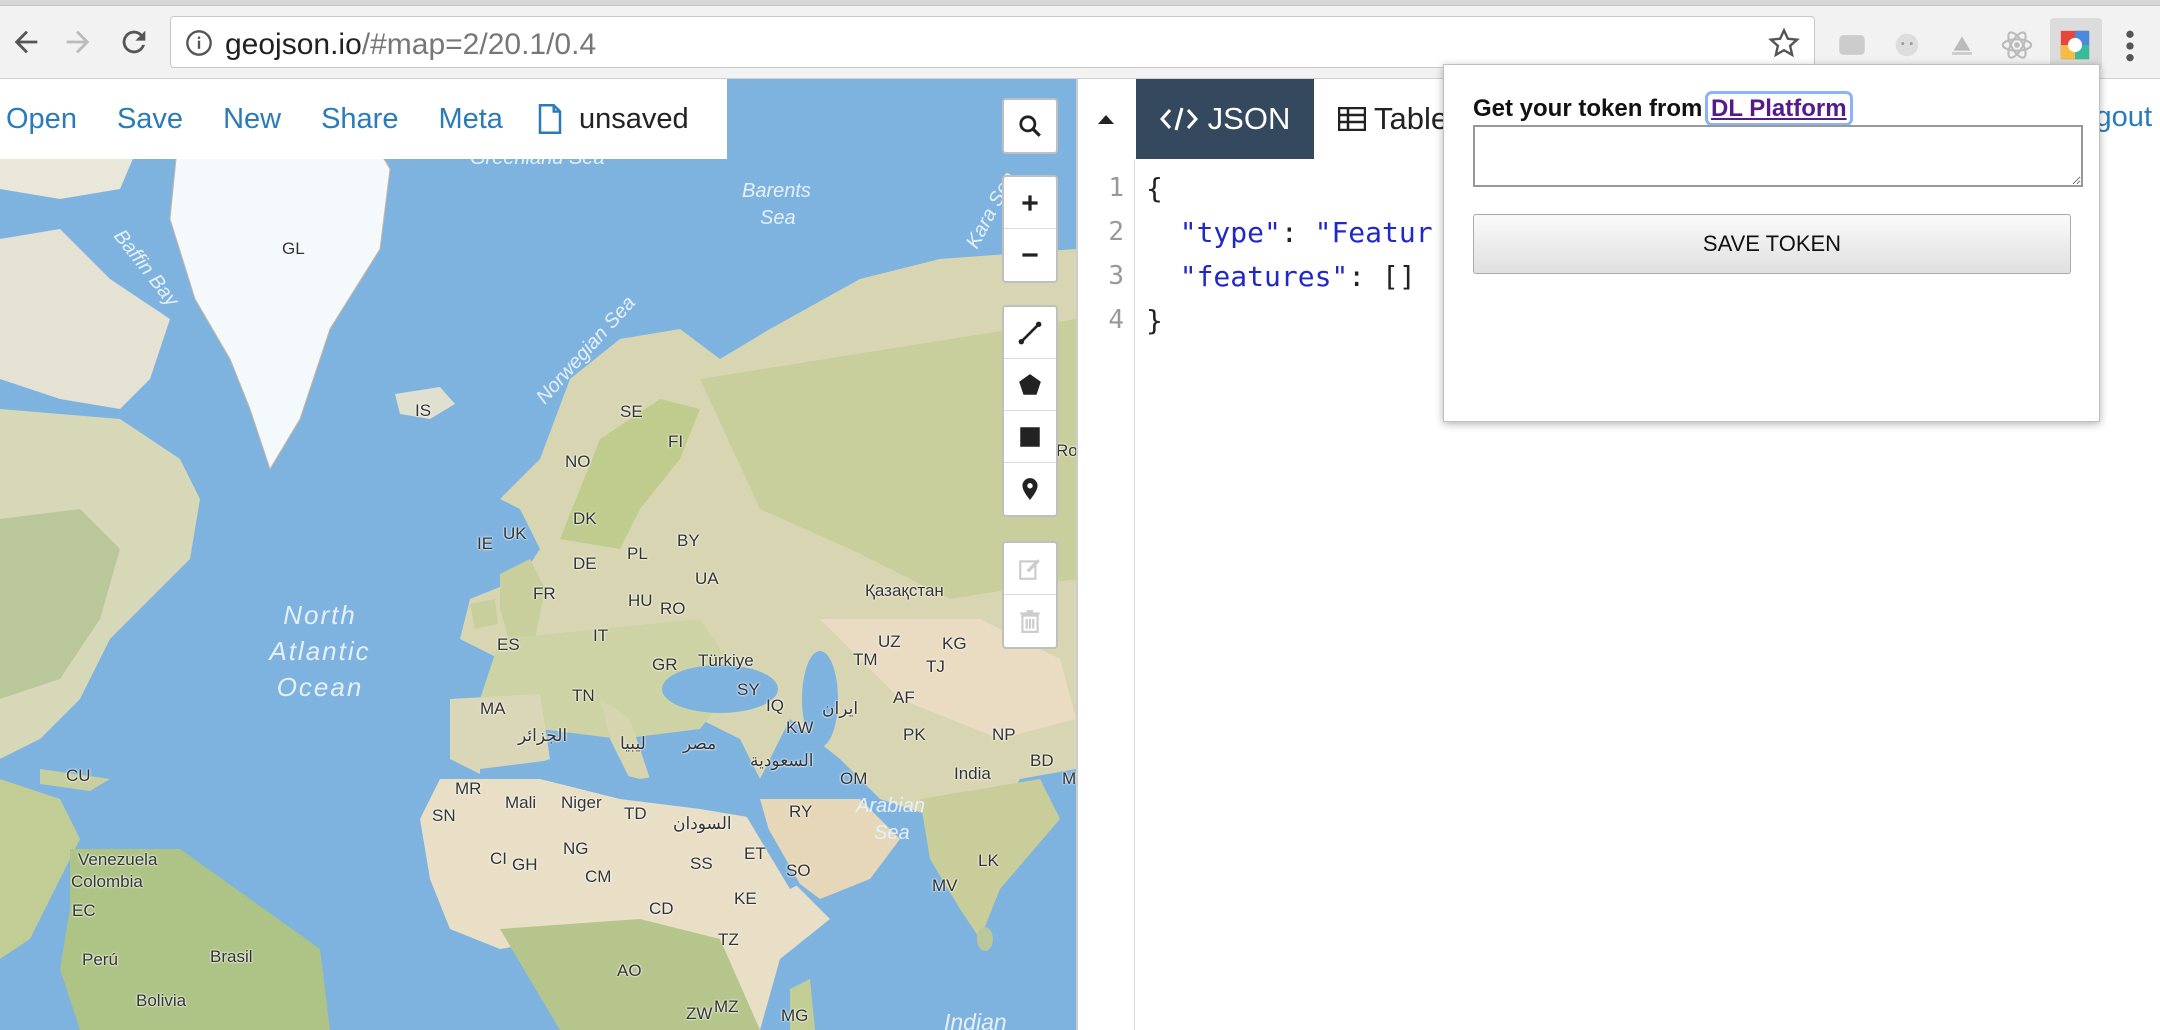 This screenshot has width=2160, height=1030. Describe the element at coordinates (665, 664) in the screenshot. I see `map-label-gr: GR` at that location.